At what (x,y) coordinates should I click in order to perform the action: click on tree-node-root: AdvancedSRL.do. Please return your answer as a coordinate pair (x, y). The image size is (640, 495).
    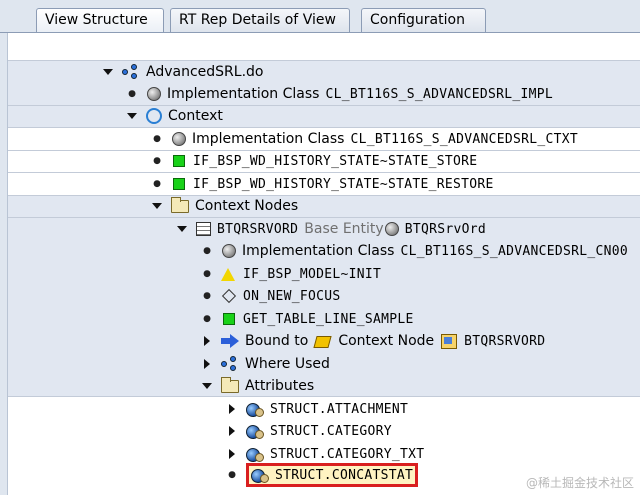
    Looking at the image, I should click on (182, 72).